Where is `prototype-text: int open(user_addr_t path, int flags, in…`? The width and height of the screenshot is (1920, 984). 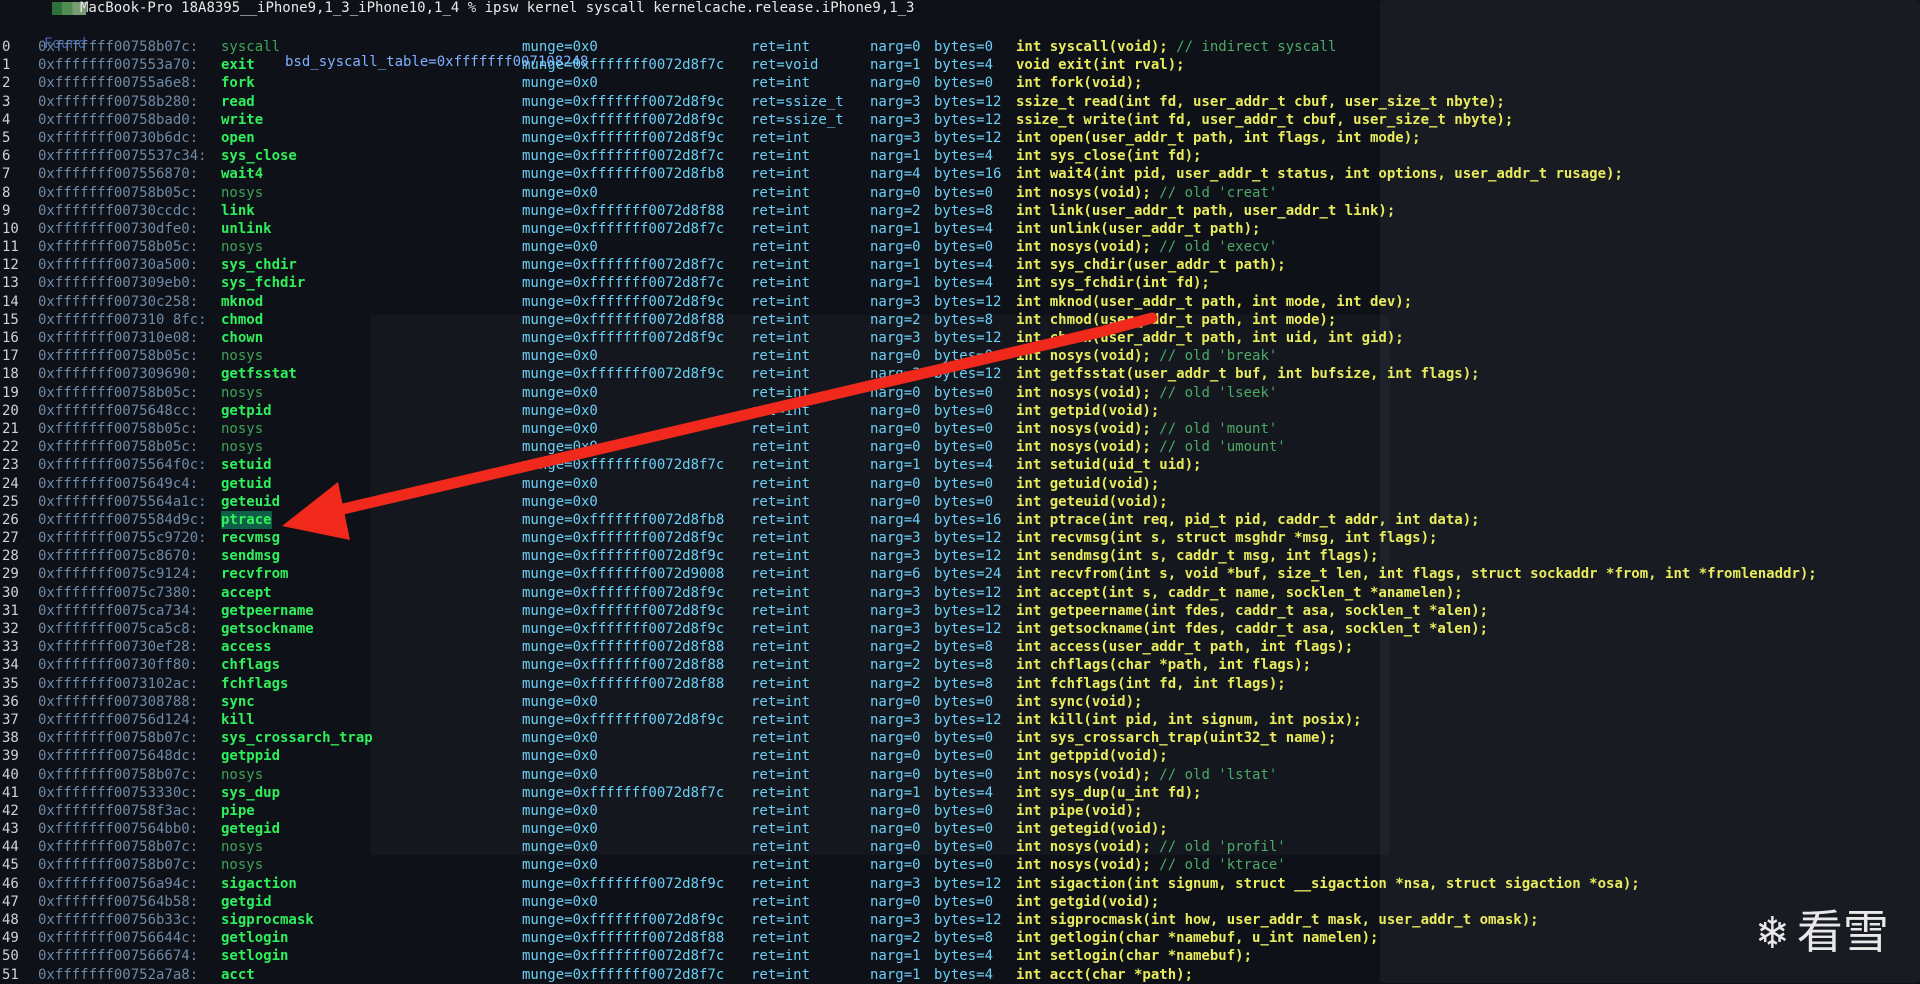
prototype-text: int open(user_addr_t path, int flags, in… is located at coordinates (1218, 137).